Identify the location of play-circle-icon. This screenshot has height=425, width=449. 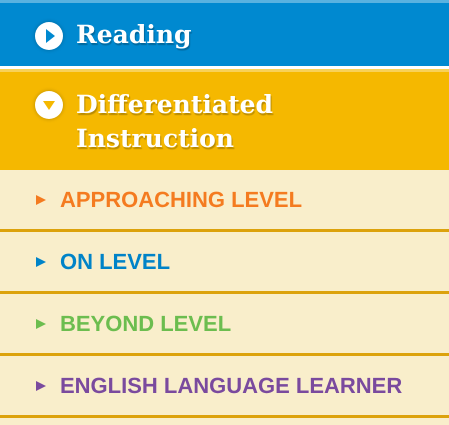
(49, 35).